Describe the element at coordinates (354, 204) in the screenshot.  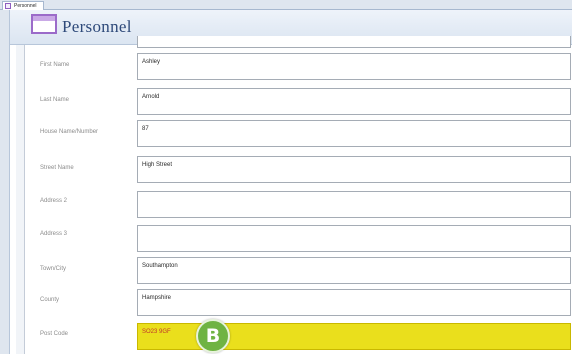
I see `address-2-input` at that location.